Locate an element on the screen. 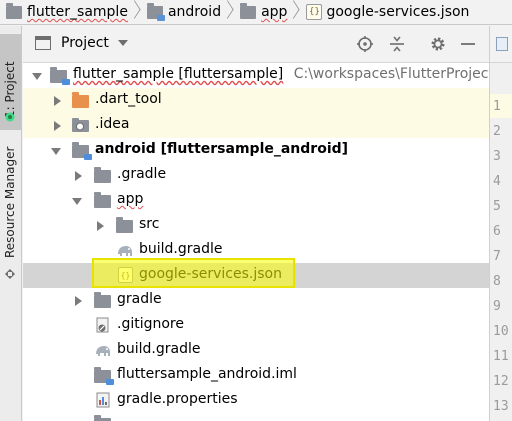 This screenshot has height=421, width=512. resource-manager-icon is located at coordinates (10, 274).